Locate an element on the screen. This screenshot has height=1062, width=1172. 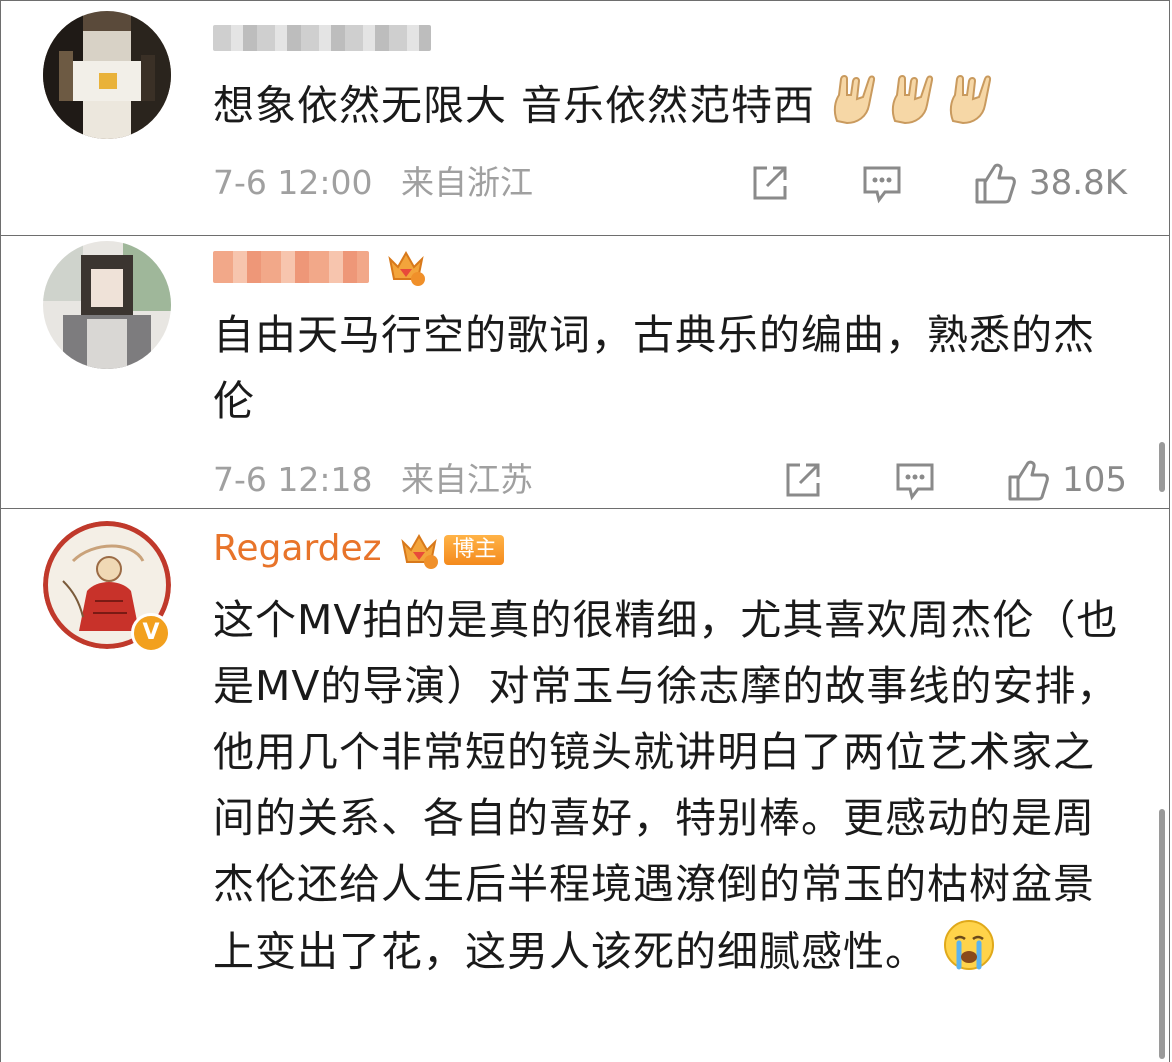
blogger-badge: 博主 is located at coordinates (474, 550).